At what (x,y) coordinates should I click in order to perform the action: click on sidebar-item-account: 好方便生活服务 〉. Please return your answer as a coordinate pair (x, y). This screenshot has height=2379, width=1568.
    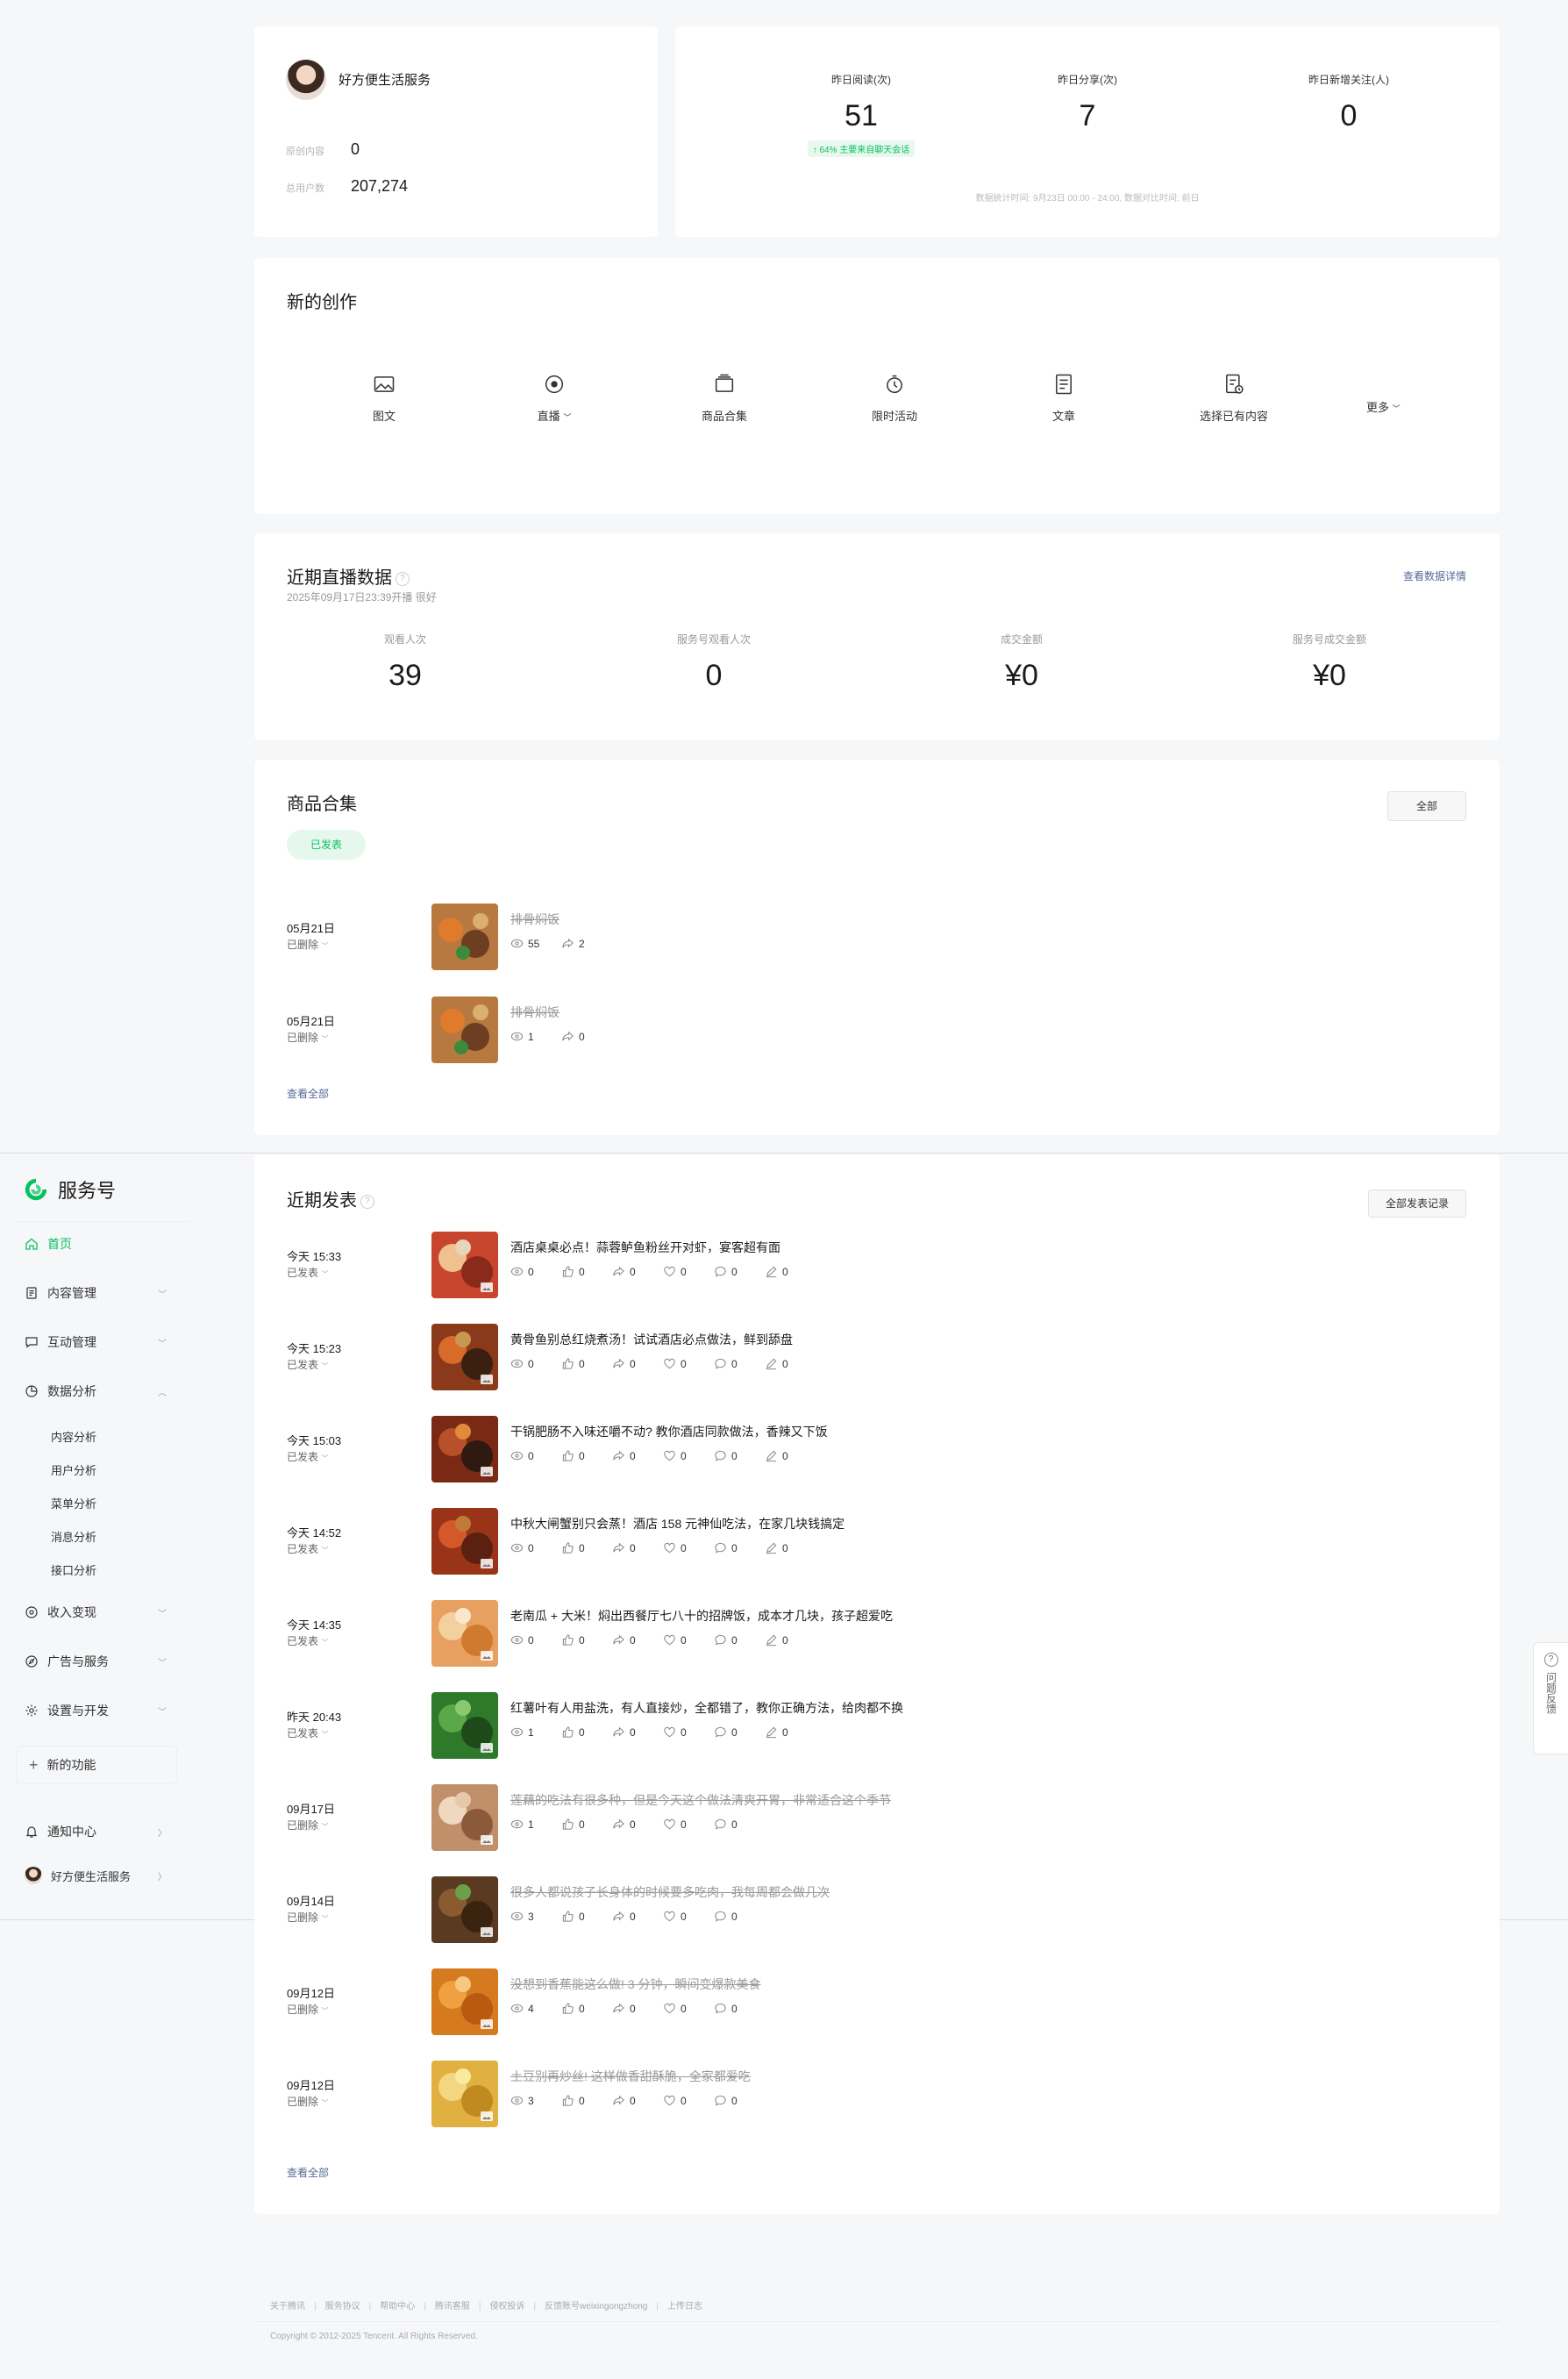
    Looking at the image, I should click on (96, 1875).